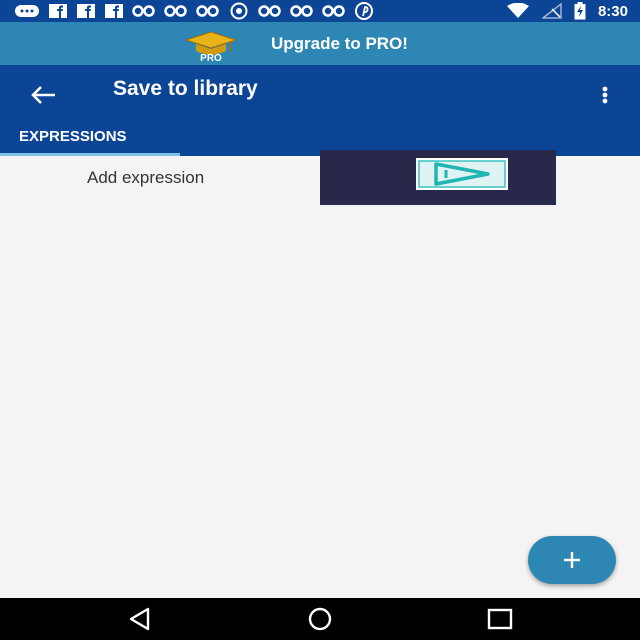 The image size is (640, 640). Describe the element at coordinates (580, 11) in the screenshot. I see `battery-charging-icon` at that location.